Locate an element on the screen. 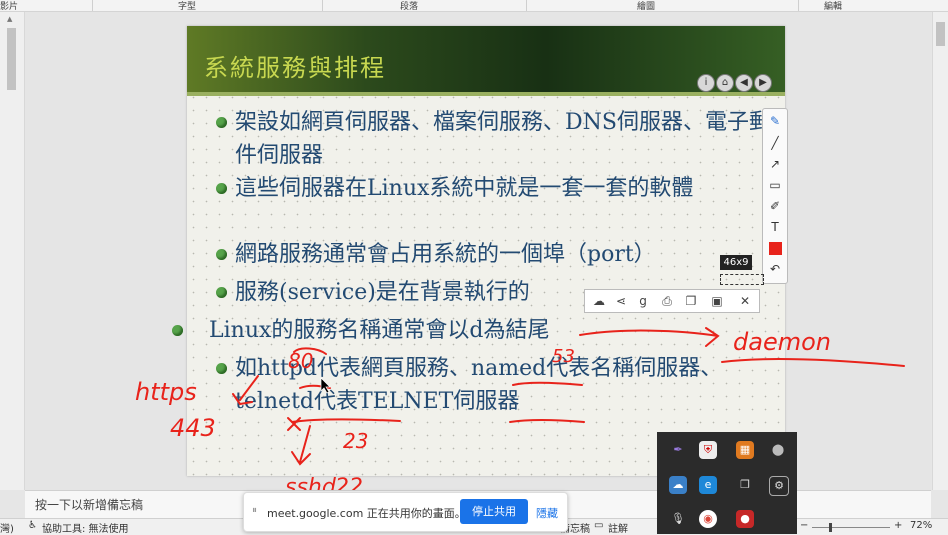  color-picker-icon is located at coordinates (775, 248).